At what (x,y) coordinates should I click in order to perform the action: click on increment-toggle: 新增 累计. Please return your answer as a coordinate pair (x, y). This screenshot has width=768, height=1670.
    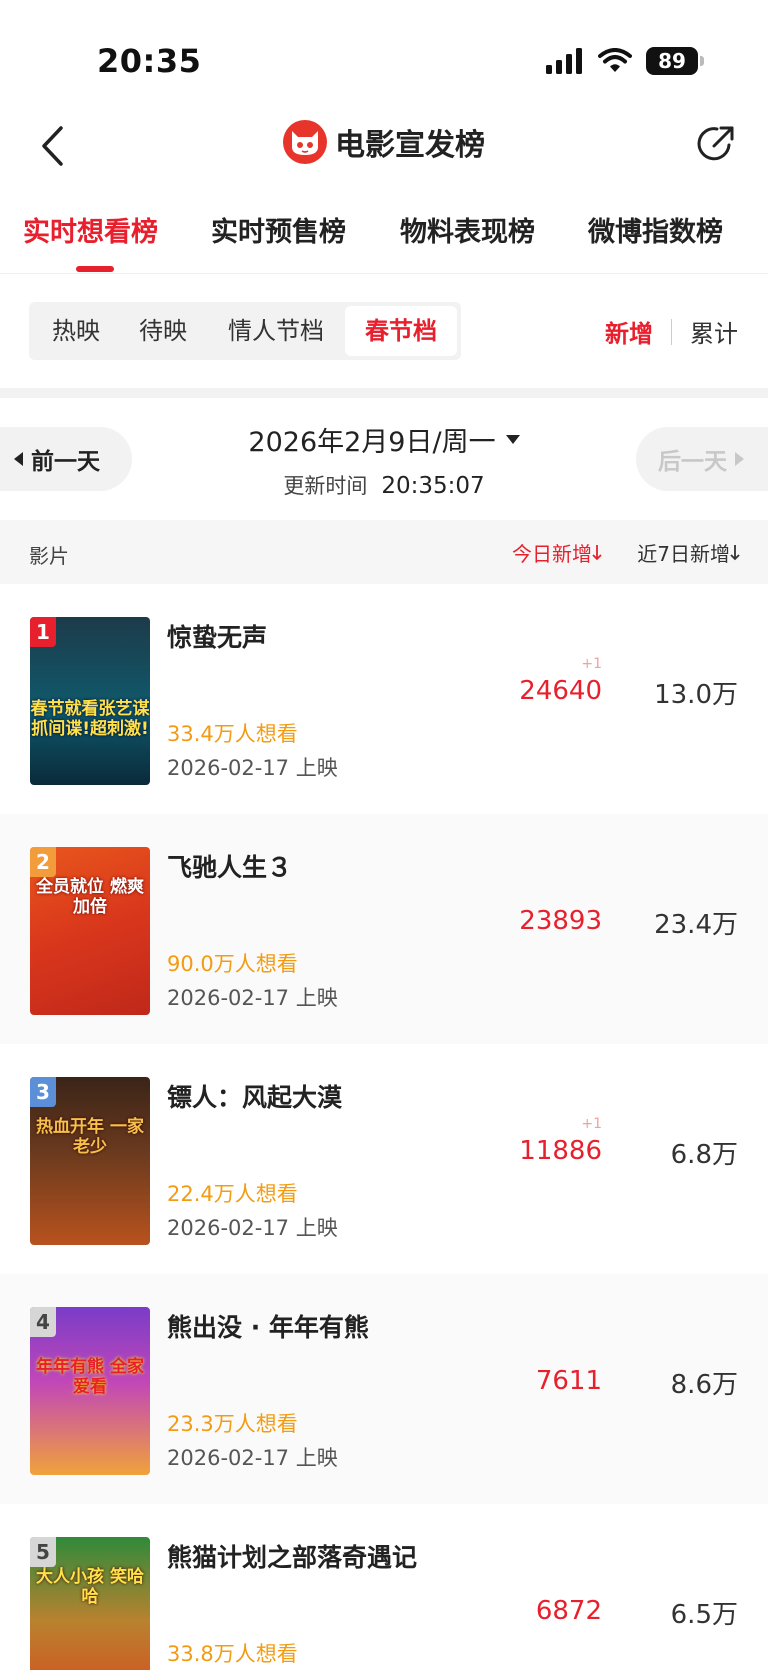
    Looking at the image, I should click on (671, 331).